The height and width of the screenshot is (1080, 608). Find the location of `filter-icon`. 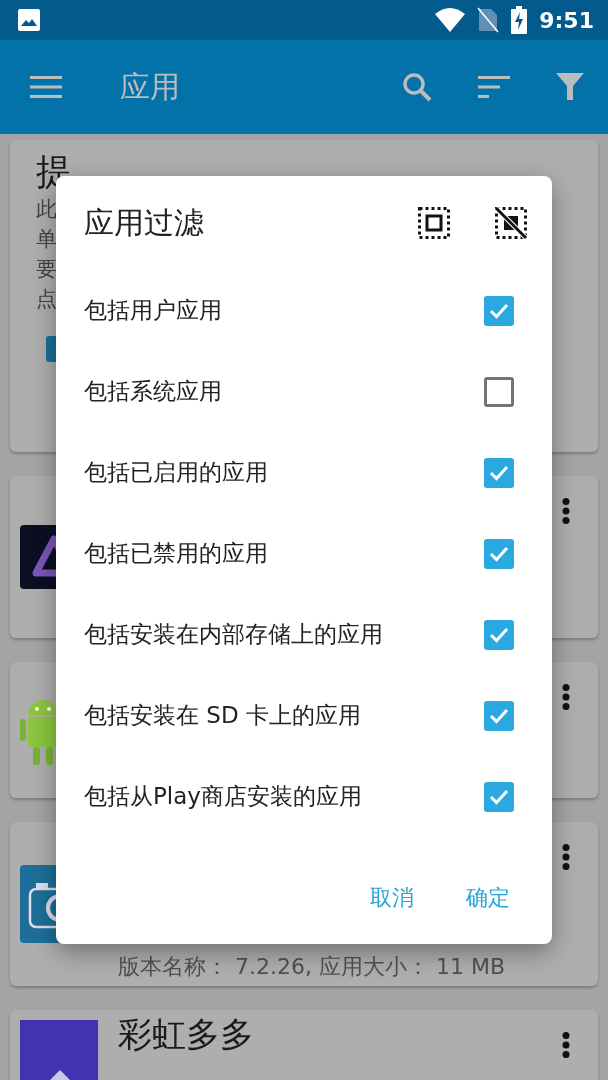

filter-icon is located at coordinates (570, 87).